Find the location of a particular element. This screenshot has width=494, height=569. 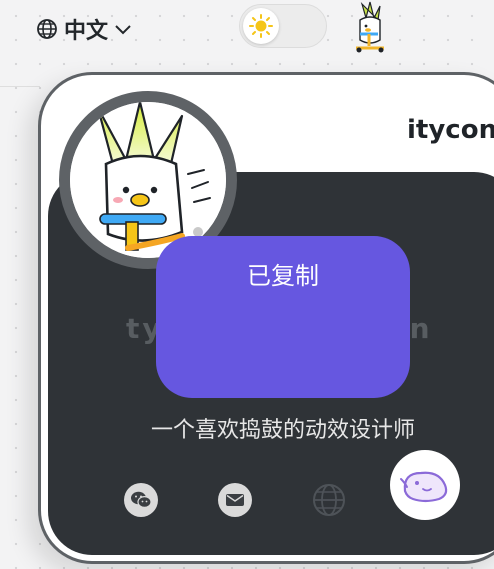

mail-icon is located at coordinates (235, 500).